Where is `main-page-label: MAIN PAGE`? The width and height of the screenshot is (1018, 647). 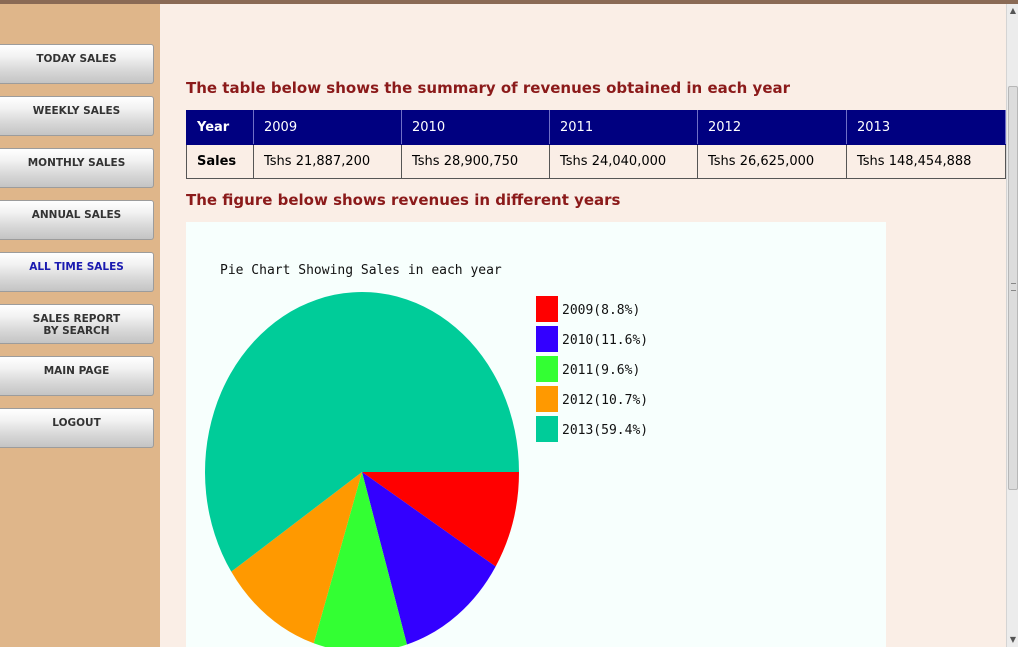
main-page-label: MAIN PAGE is located at coordinates (76, 371).